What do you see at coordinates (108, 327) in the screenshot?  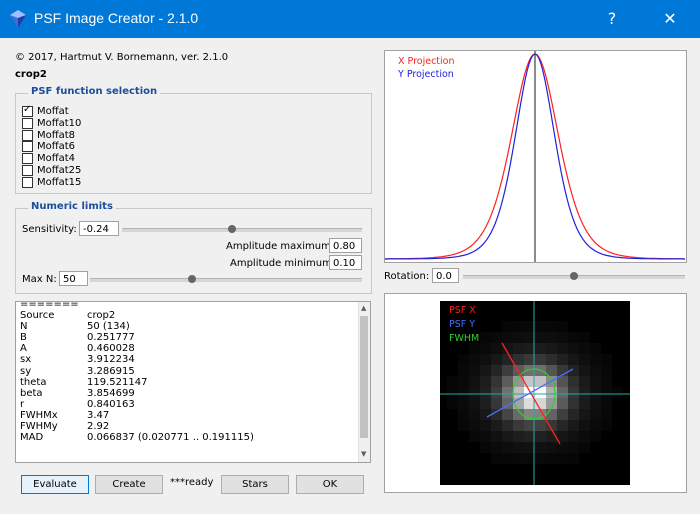 I see `result-value: 50 (134)` at bounding box center [108, 327].